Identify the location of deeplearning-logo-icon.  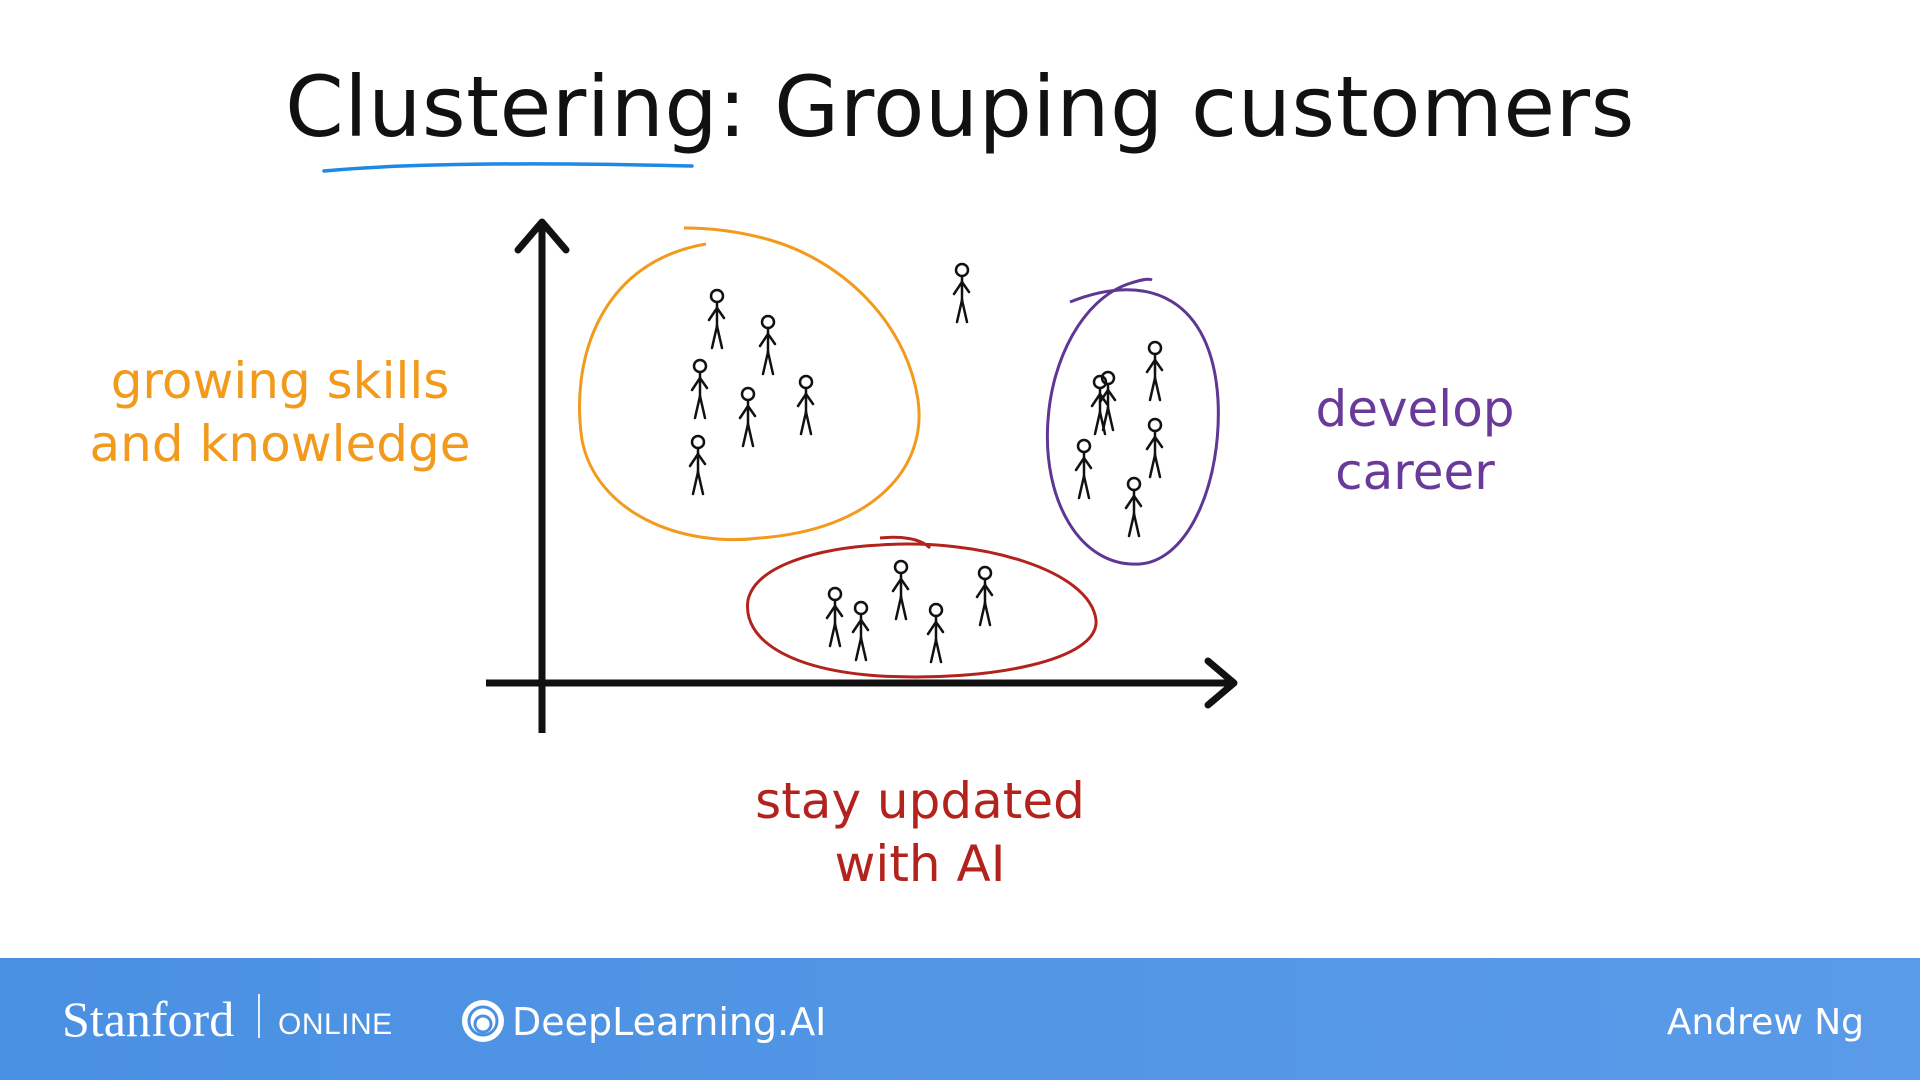
(483, 1021).